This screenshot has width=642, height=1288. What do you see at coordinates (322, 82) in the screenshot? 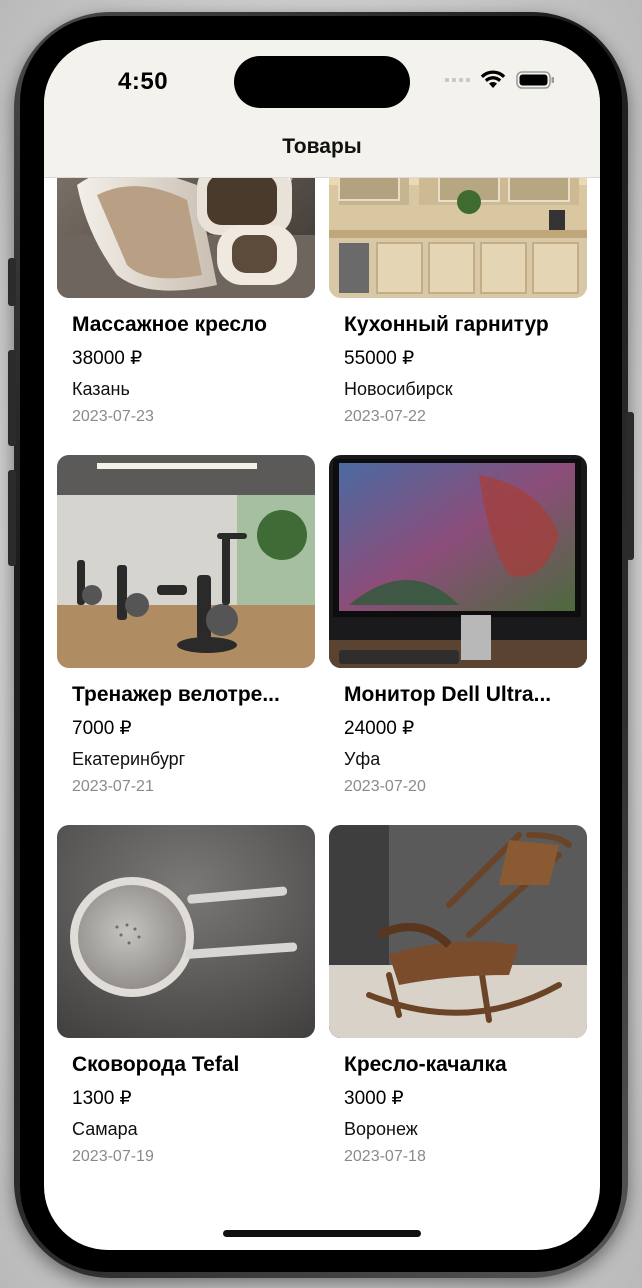
I see `dynamic-island` at bounding box center [322, 82].